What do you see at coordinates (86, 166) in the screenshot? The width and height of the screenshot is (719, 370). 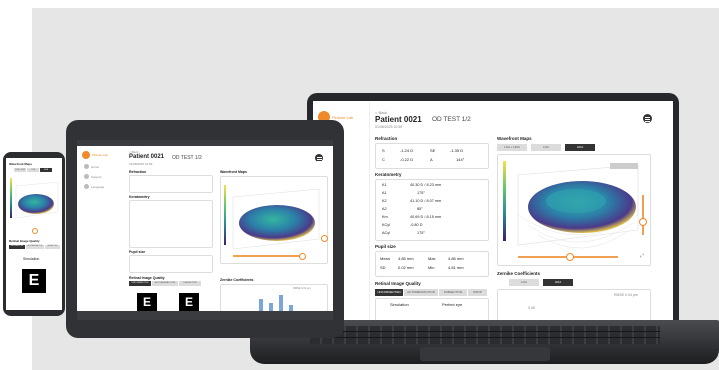 I see `home-icon` at bounding box center [86, 166].